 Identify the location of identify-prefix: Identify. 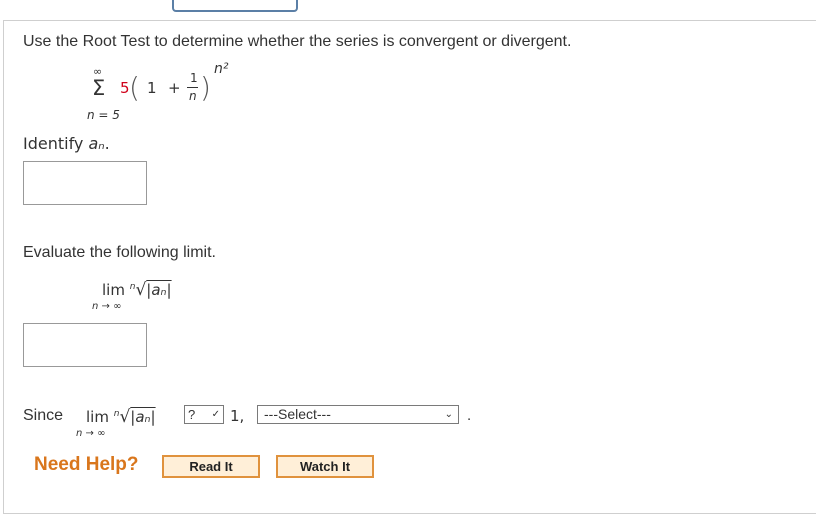
(56, 143).